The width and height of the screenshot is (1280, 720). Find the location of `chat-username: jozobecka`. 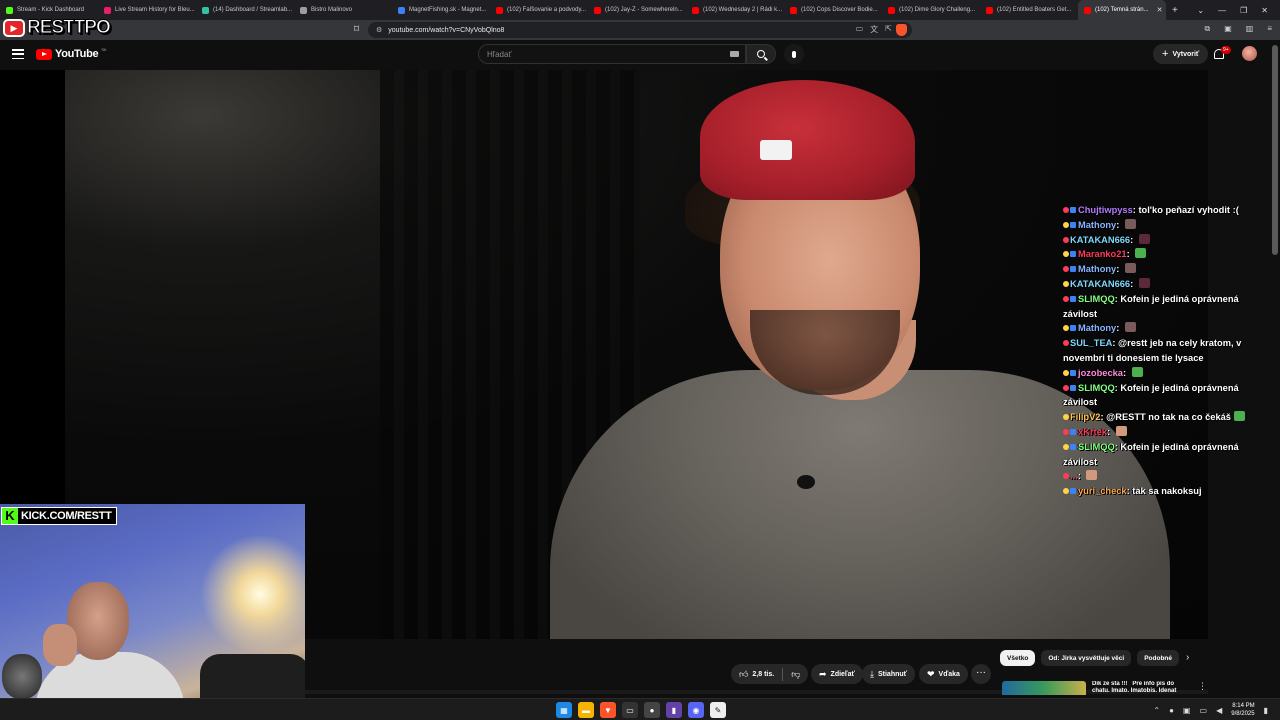

chat-username: jozobecka is located at coordinates (1100, 372).